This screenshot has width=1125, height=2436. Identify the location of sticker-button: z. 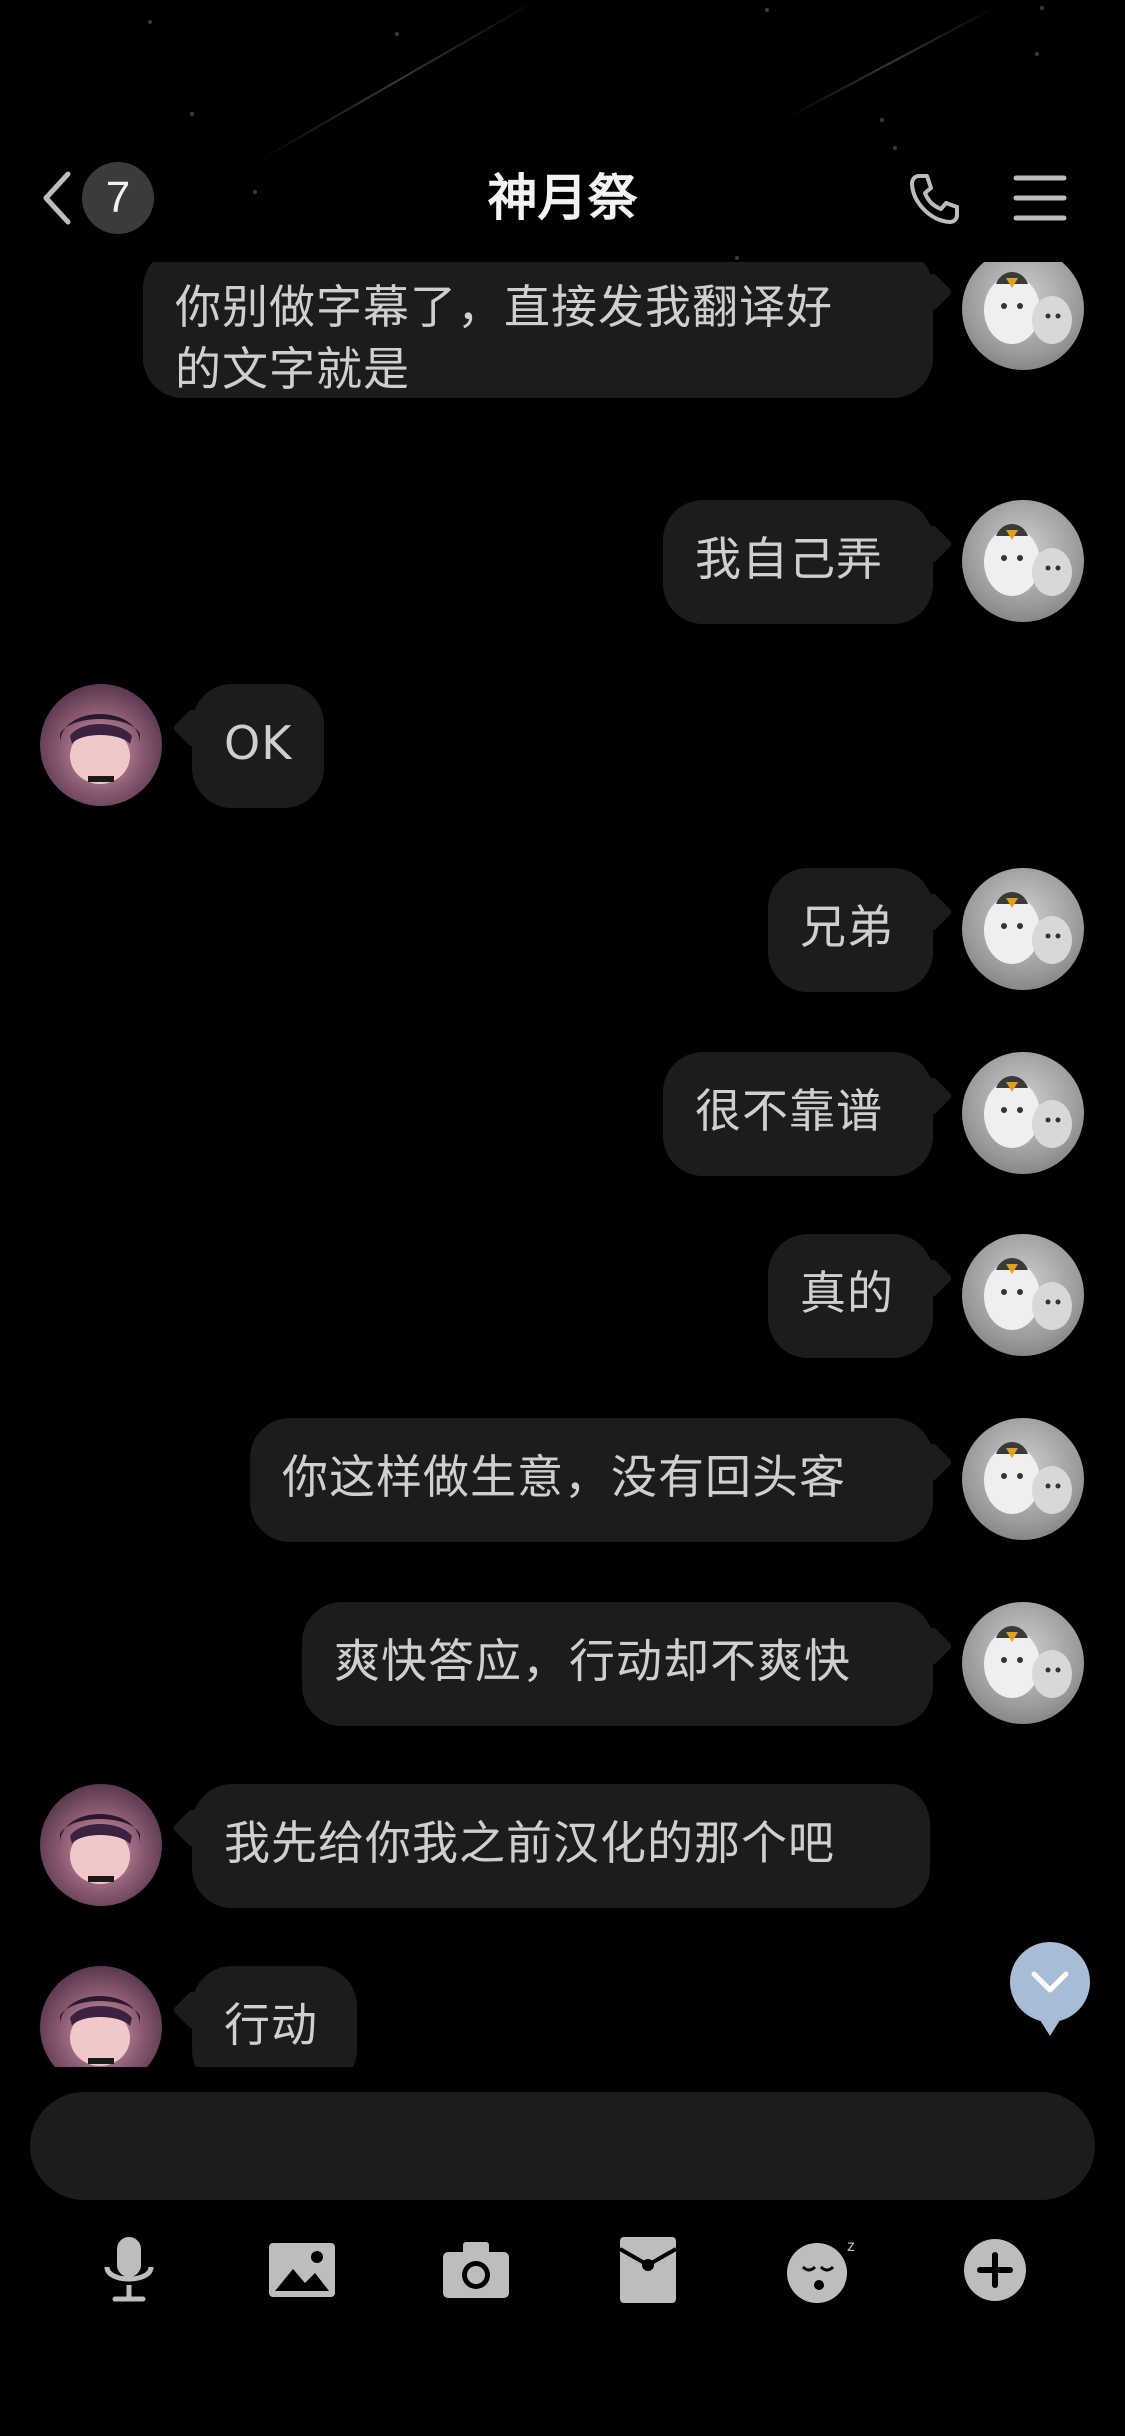
(823, 2270).